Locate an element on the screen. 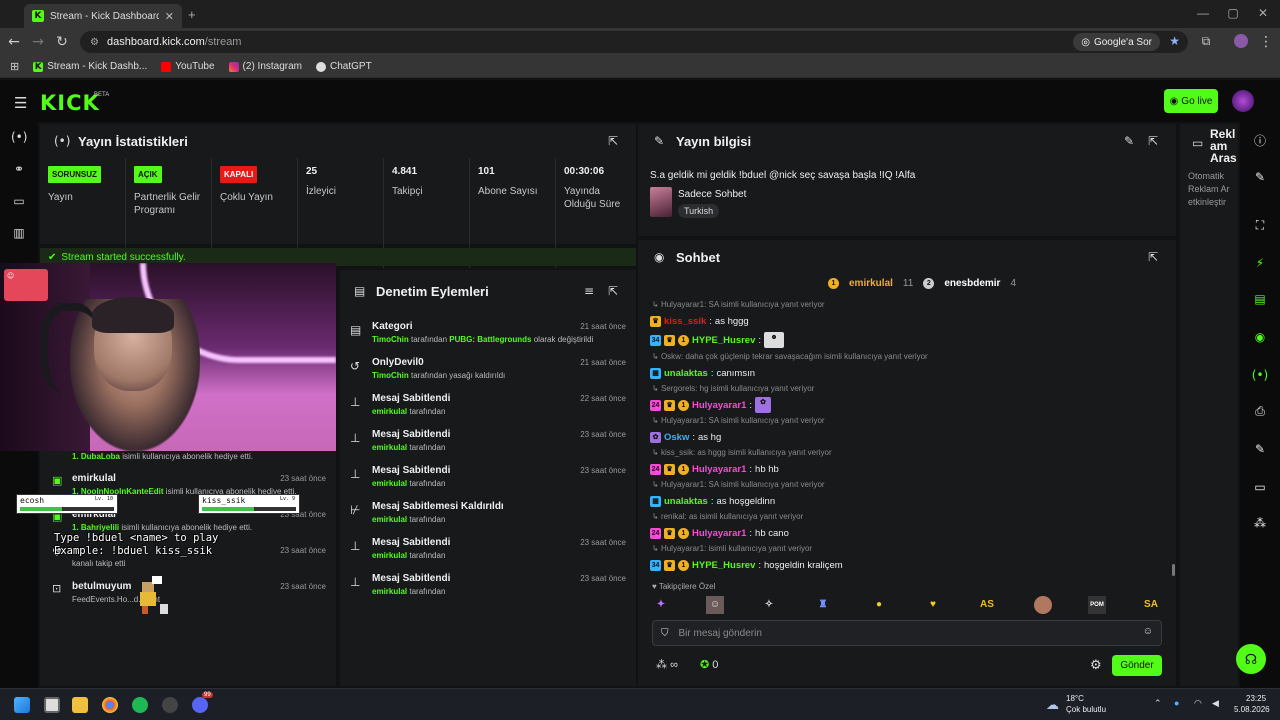 This screenshot has height=720, width=1280. top-gifter-name: enesbdemir is located at coordinates (972, 283).